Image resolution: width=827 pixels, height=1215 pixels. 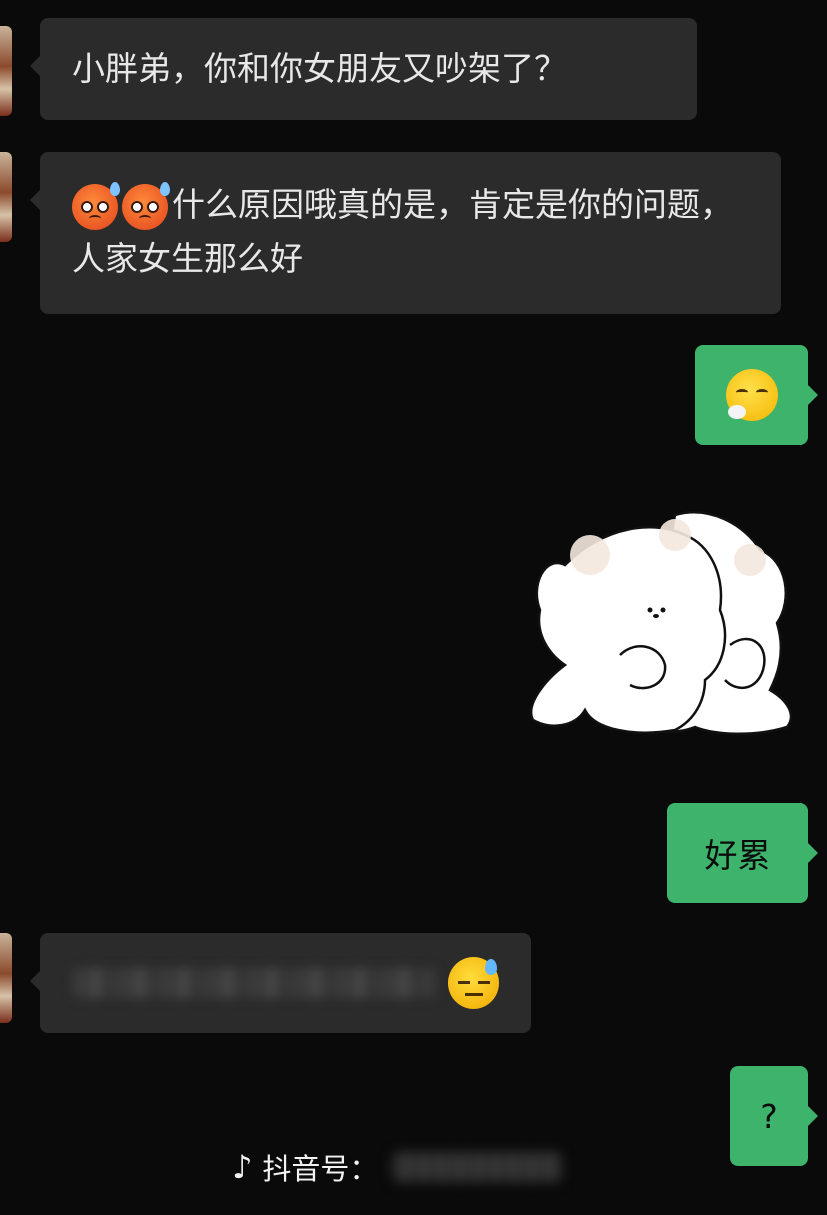 I want to click on sticker-message, so click(x=662, y=625).